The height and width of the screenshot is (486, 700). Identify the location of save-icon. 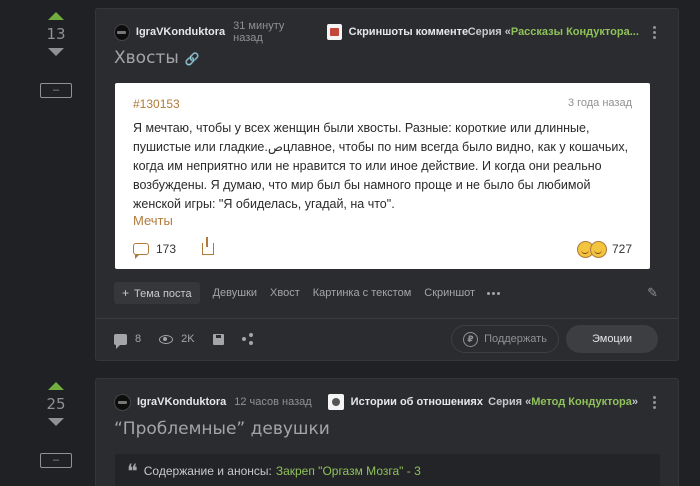
(218, 339).